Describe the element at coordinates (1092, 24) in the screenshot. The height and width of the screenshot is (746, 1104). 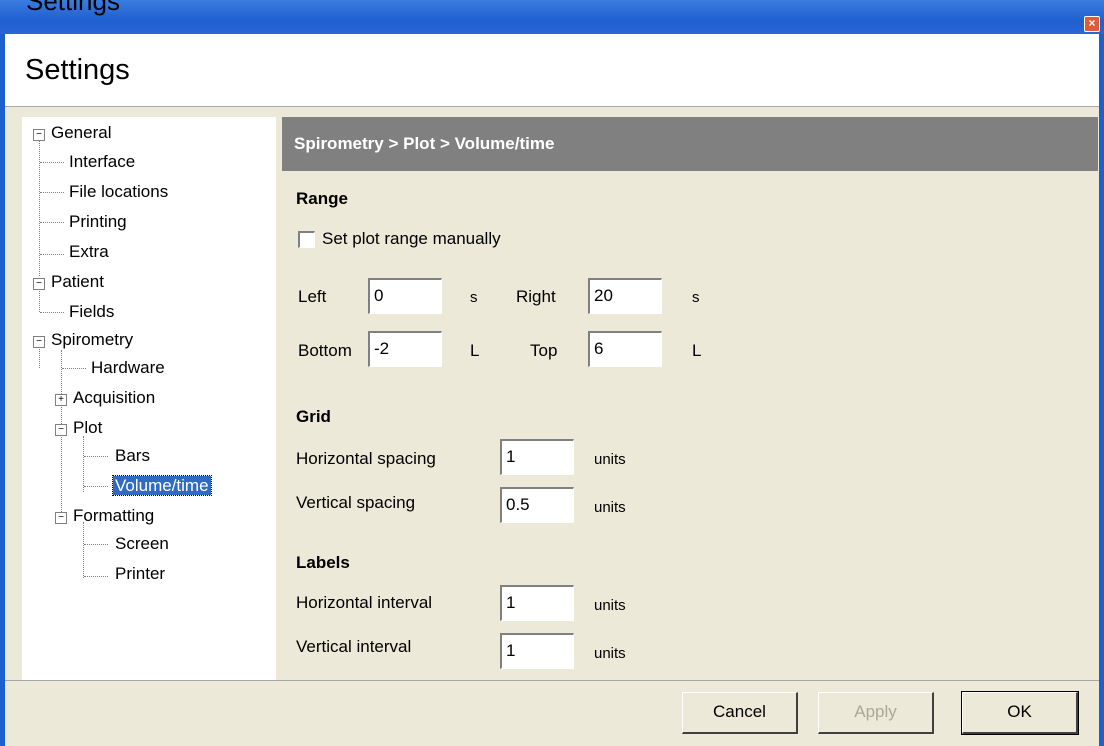
I see `close-icon: ×` at that location.